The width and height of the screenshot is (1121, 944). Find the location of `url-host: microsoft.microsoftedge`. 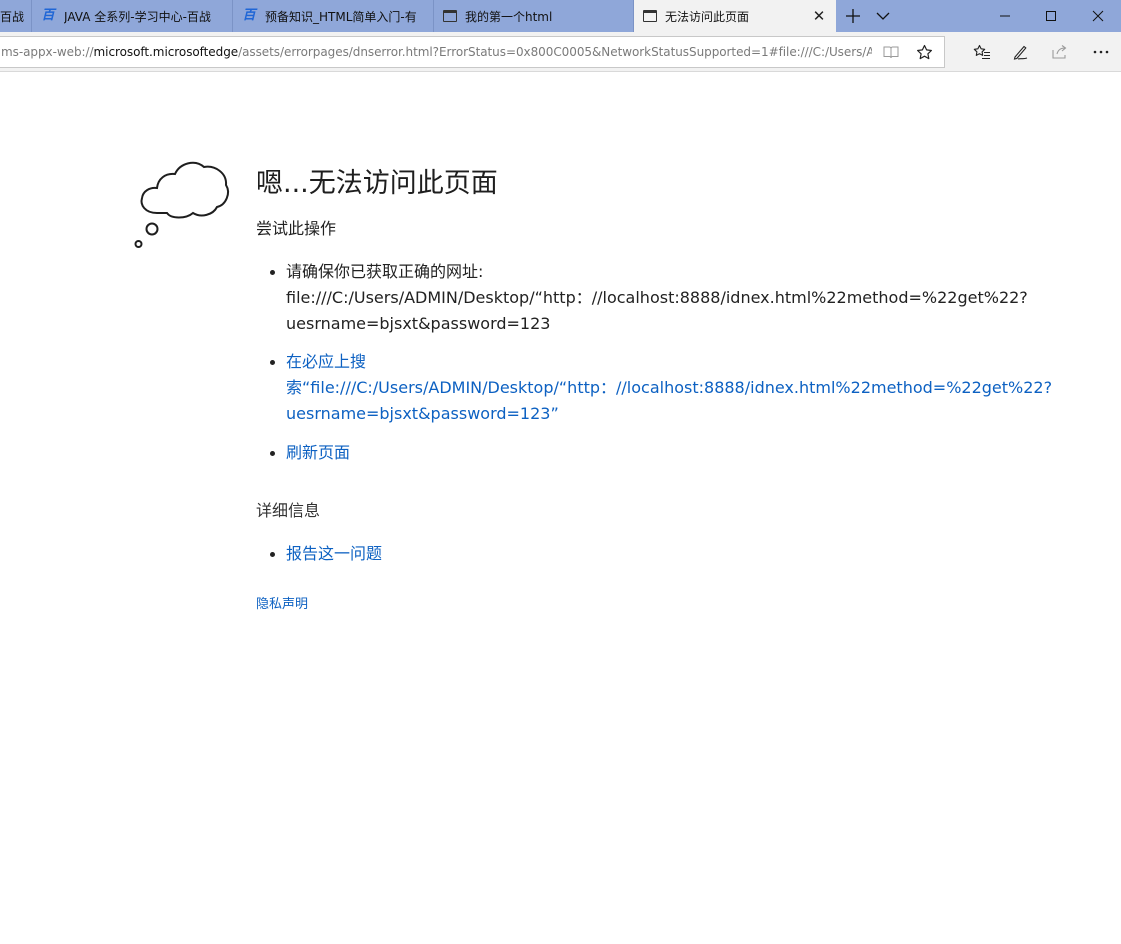

url-host: microsoft.microsoftedge is located at coordinates (166, 52).